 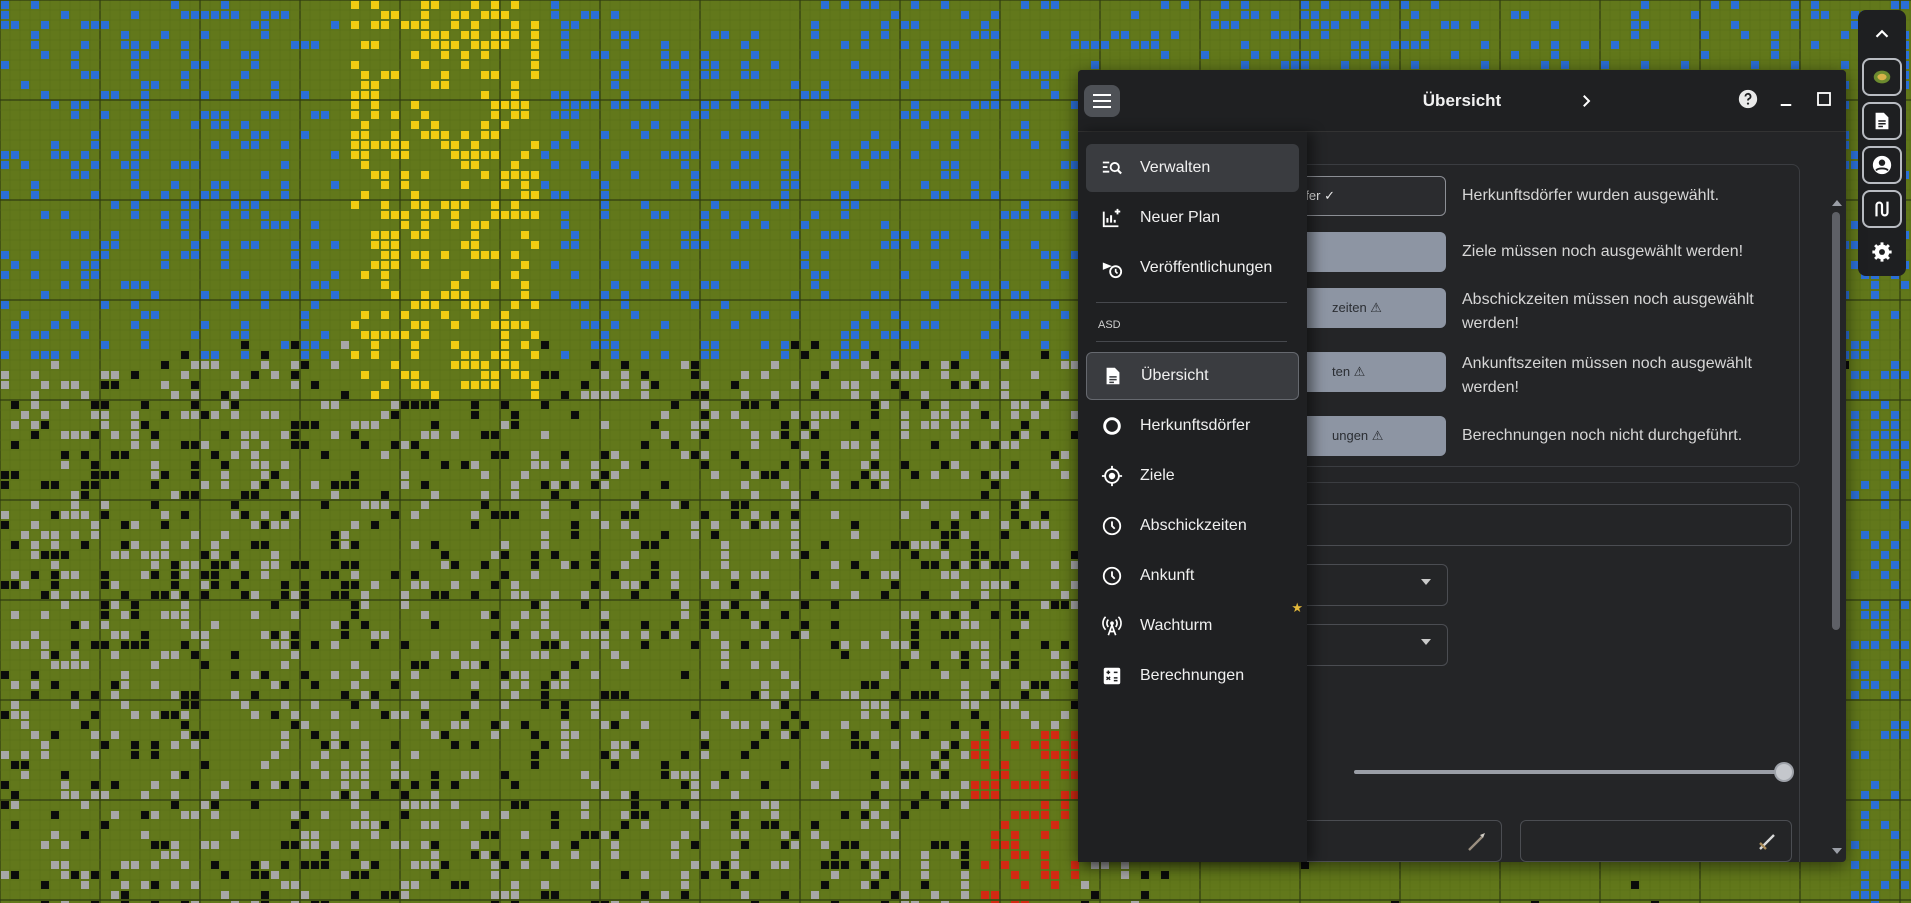 I want to click on gear-icon, so click(x=1882, y=252).